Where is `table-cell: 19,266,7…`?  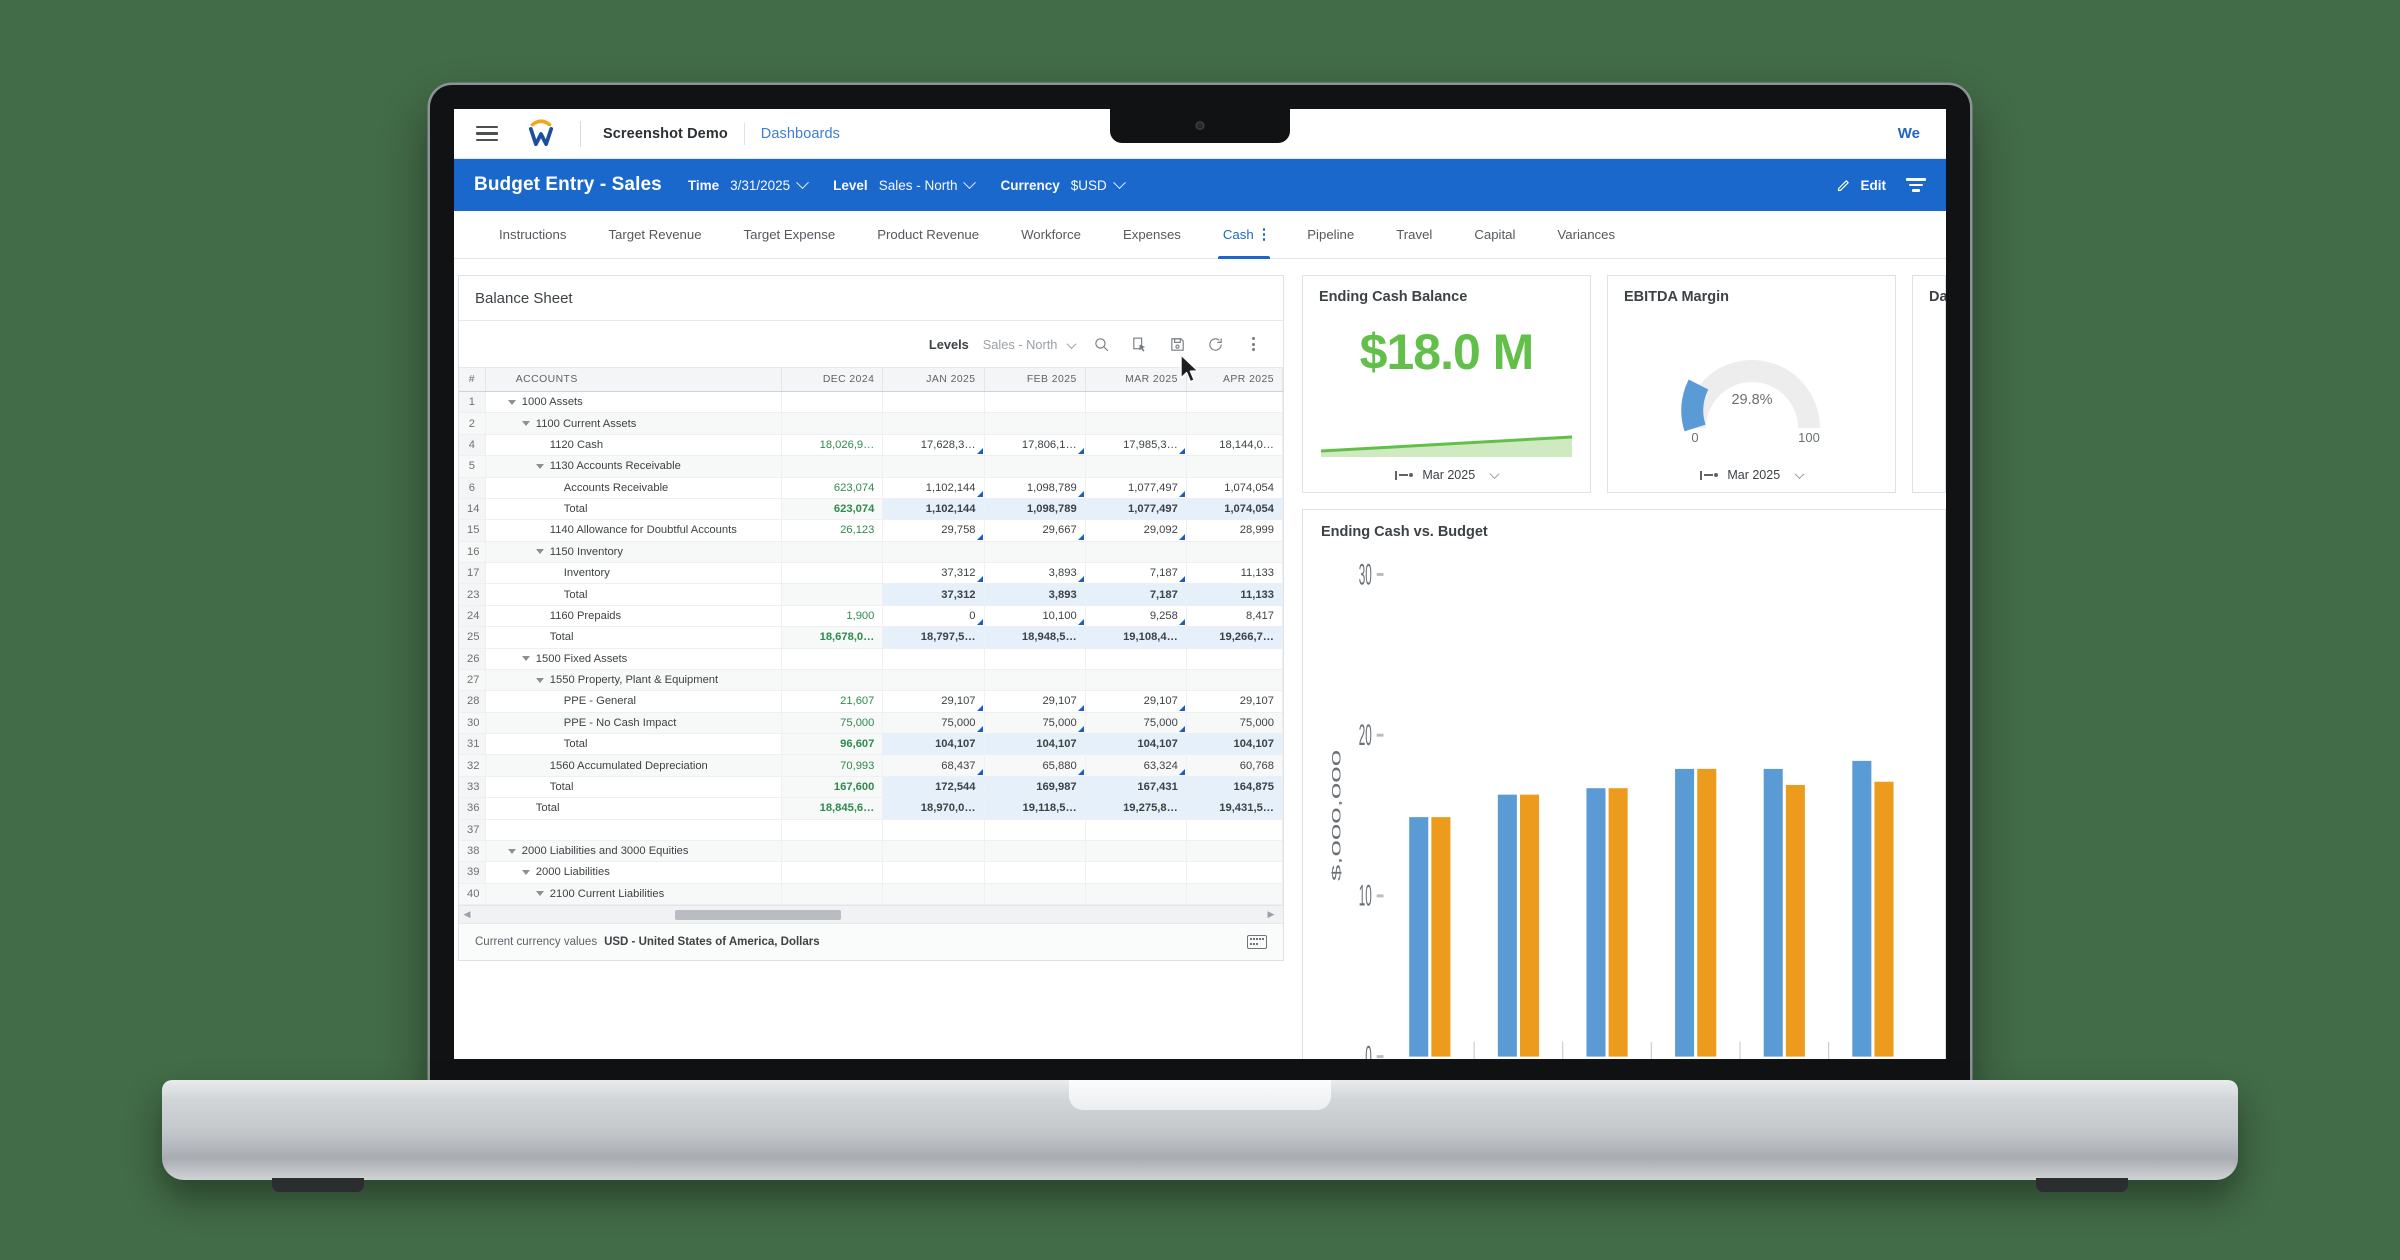 table-cell: 19,266,7… is located at coordinates (1235, 637).